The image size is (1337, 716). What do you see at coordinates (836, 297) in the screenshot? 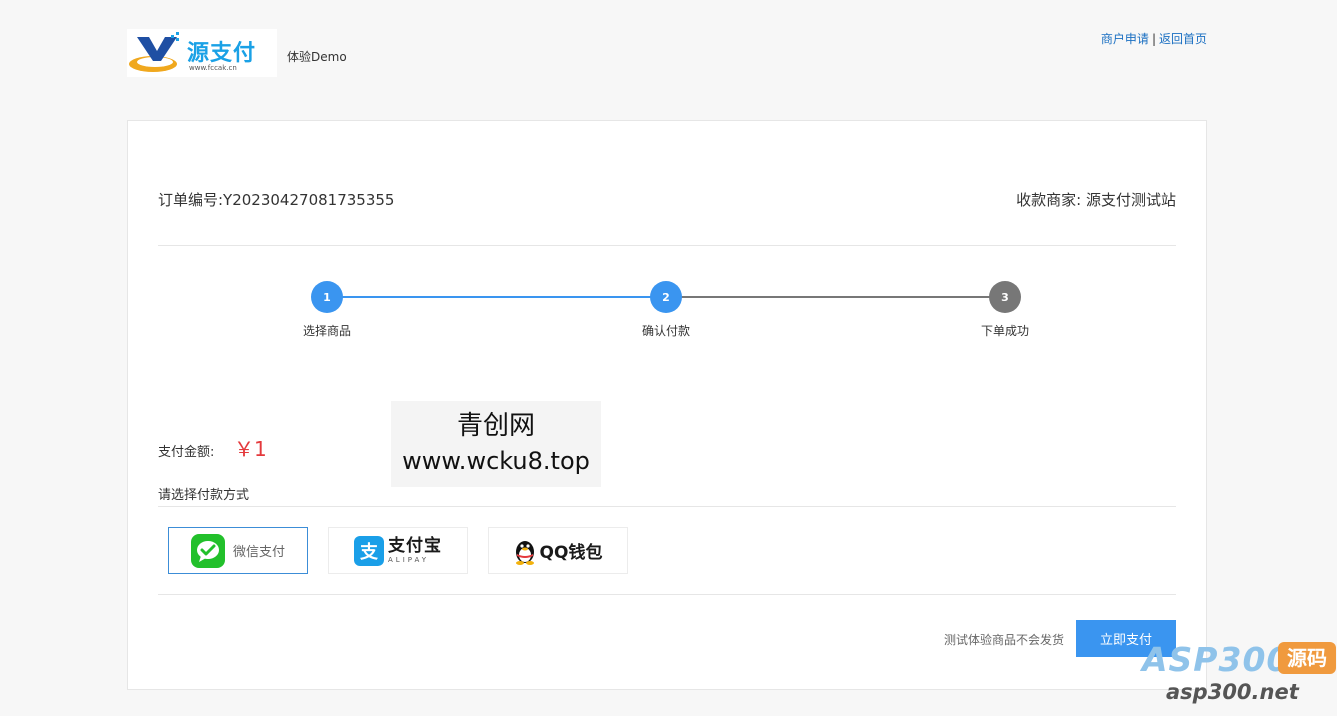
I see `step-progress-line-pending` at bounding box center [836, 297].